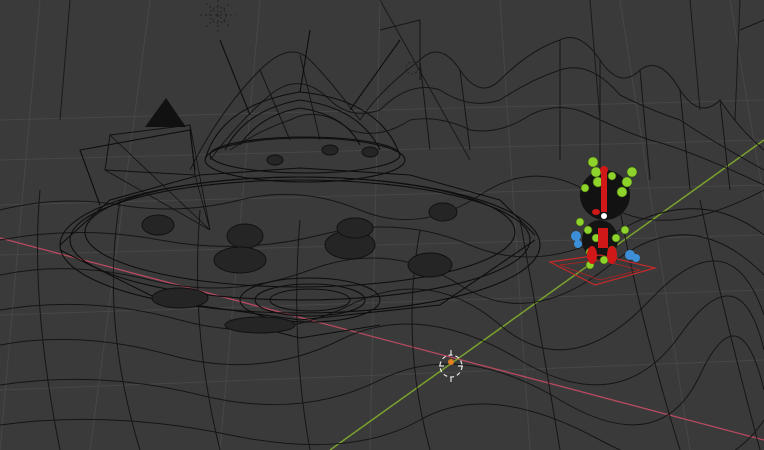 The image size is (764, 450). What do you see at coordinates (157, 164) in the screenshot?
I see `camera-icon` at bounding box center [157, 164].